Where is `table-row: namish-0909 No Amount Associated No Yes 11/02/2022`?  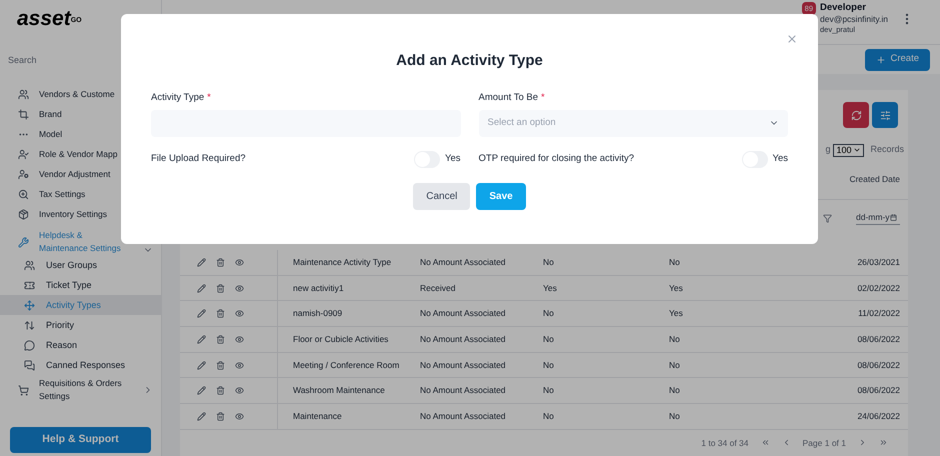 table-row: namish-0909 No Amount Associated No Yes 11/02/2022 is located at coordinates (544, 314).